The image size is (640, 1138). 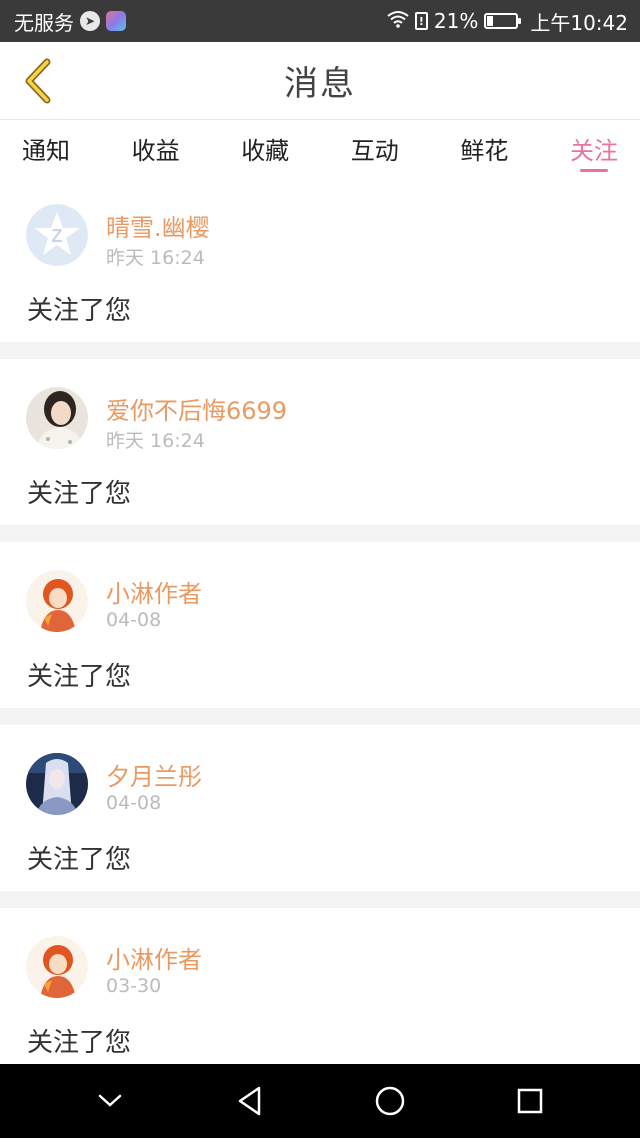 What do you see at coordinates (196, 408) in the screenshot?
I see `user-name: 爱你不后悔6699` at bounding box center [196, 408].